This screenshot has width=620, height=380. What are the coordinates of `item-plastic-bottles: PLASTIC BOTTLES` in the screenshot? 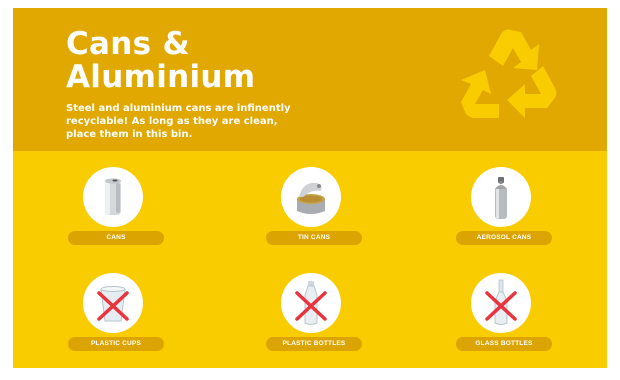 It's located at (321, 320).